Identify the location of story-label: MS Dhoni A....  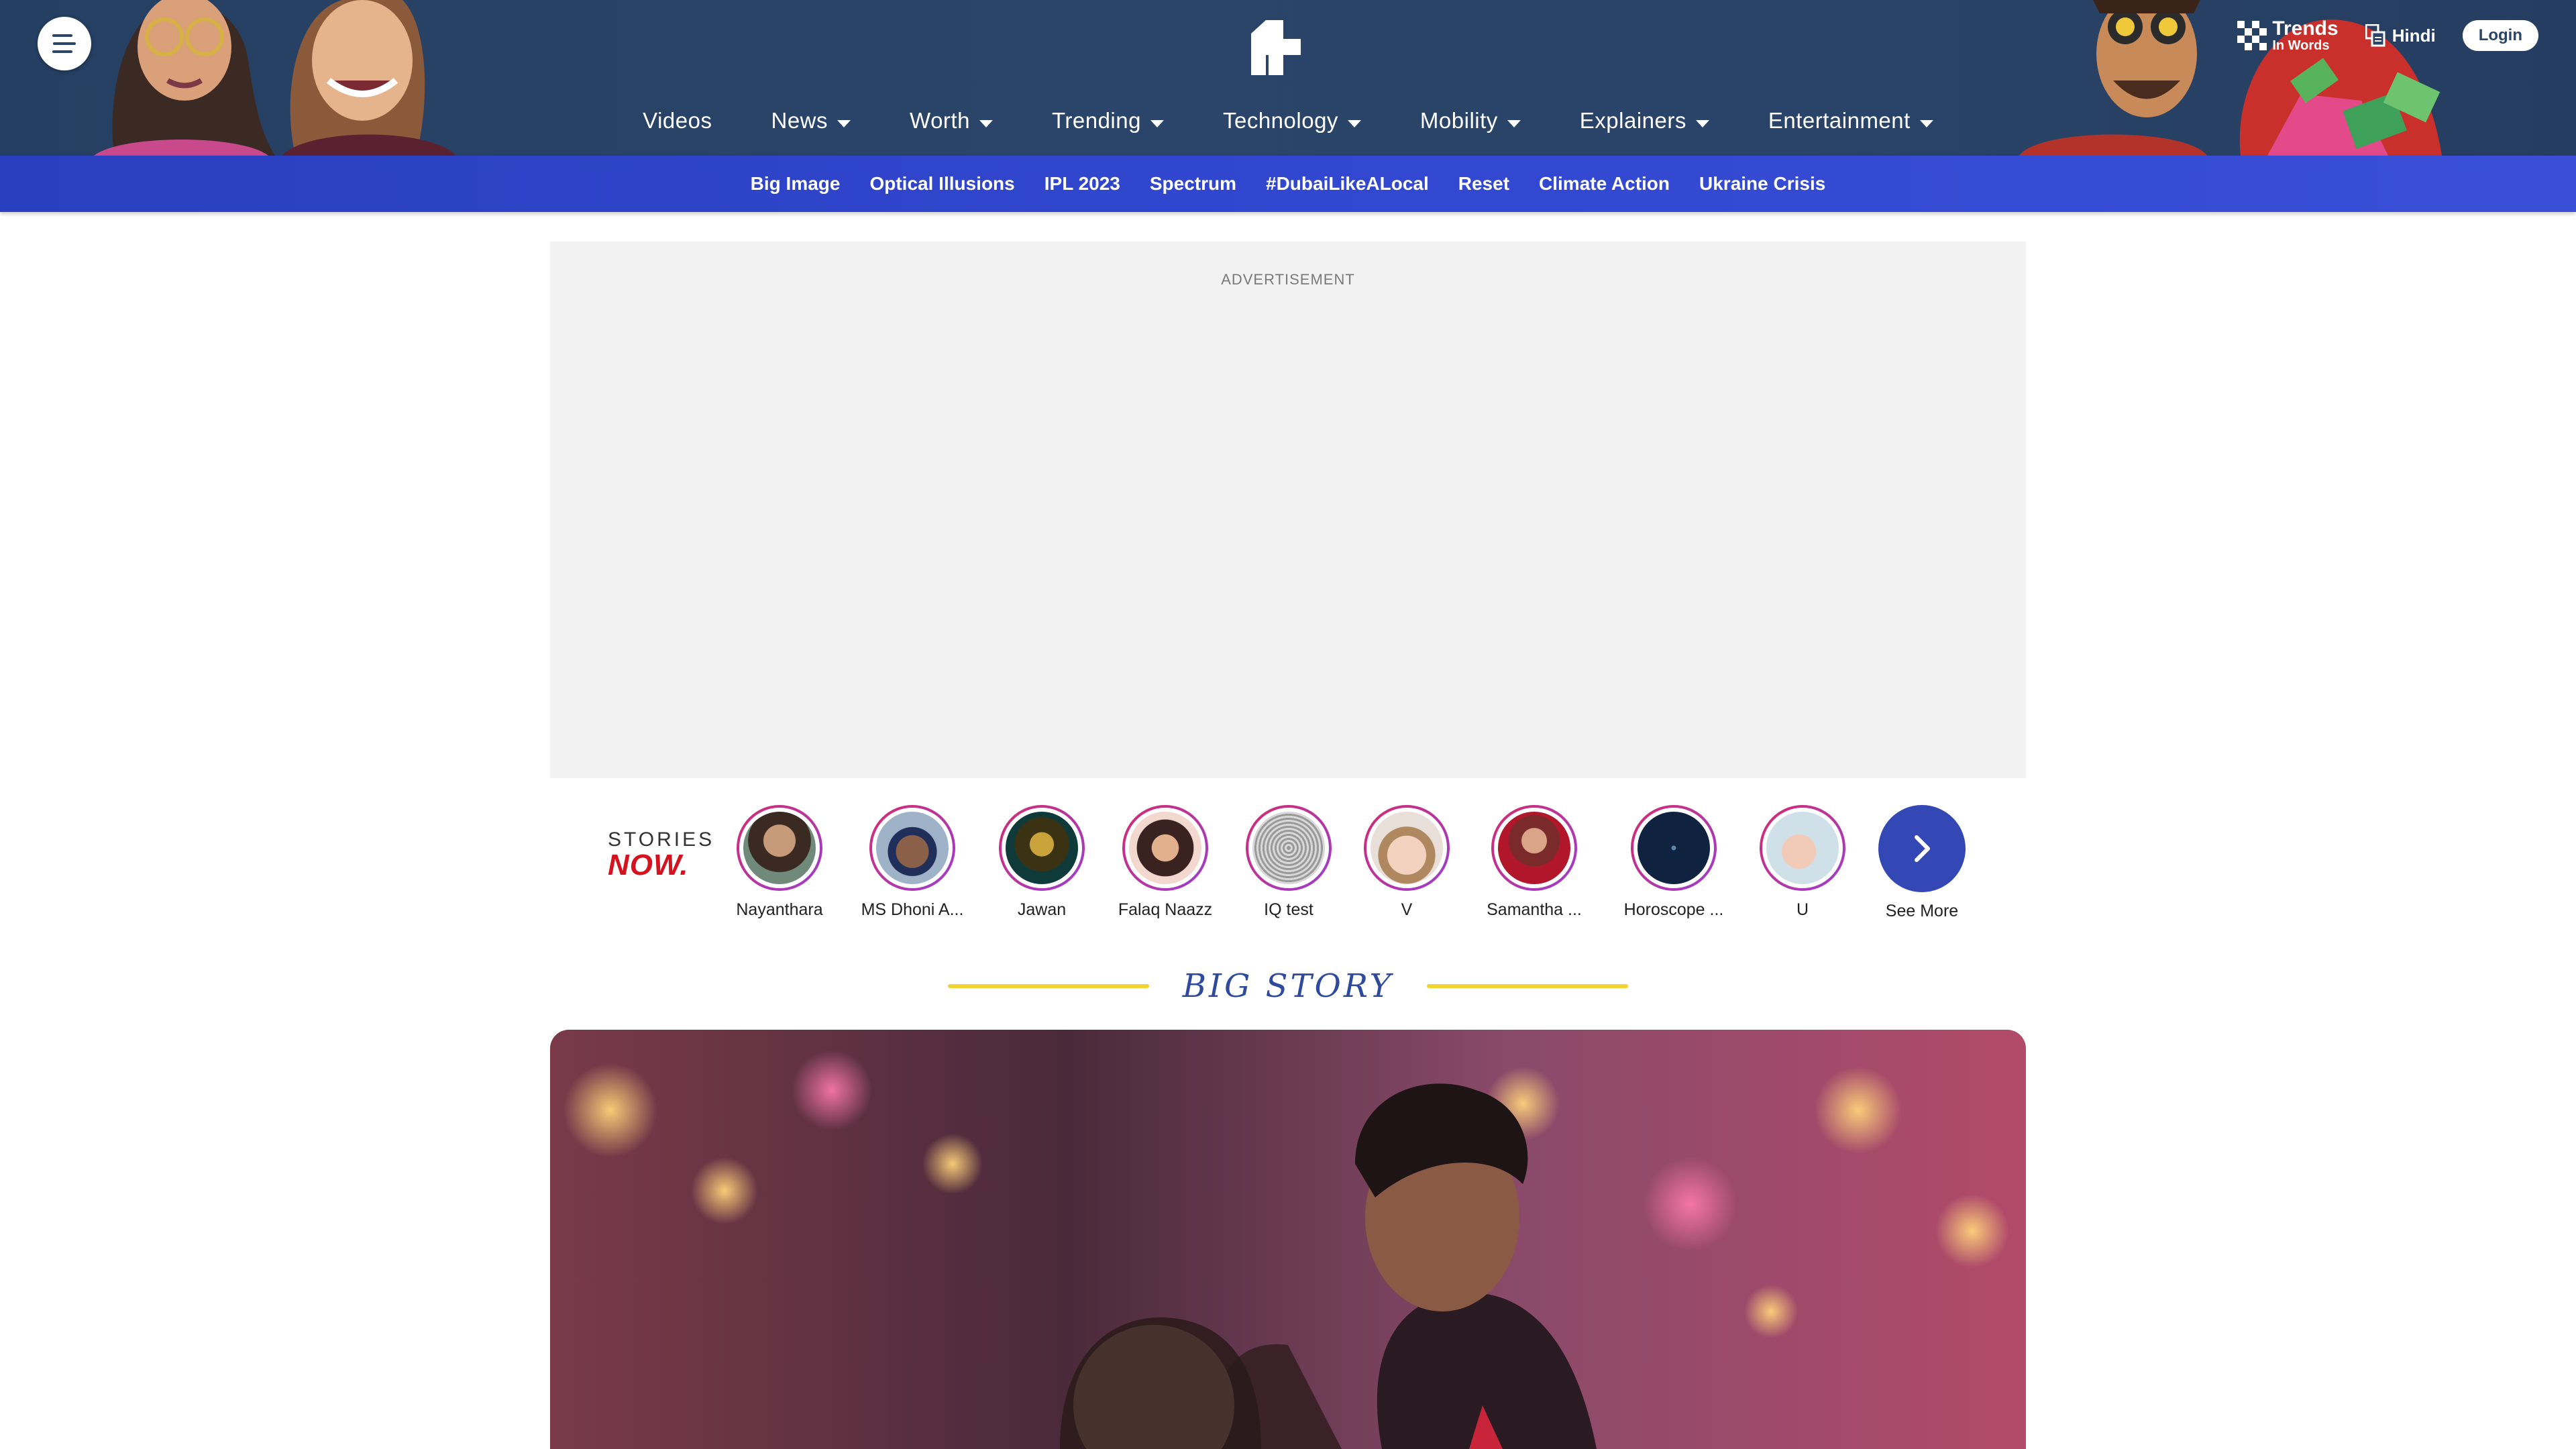
(912, 909).